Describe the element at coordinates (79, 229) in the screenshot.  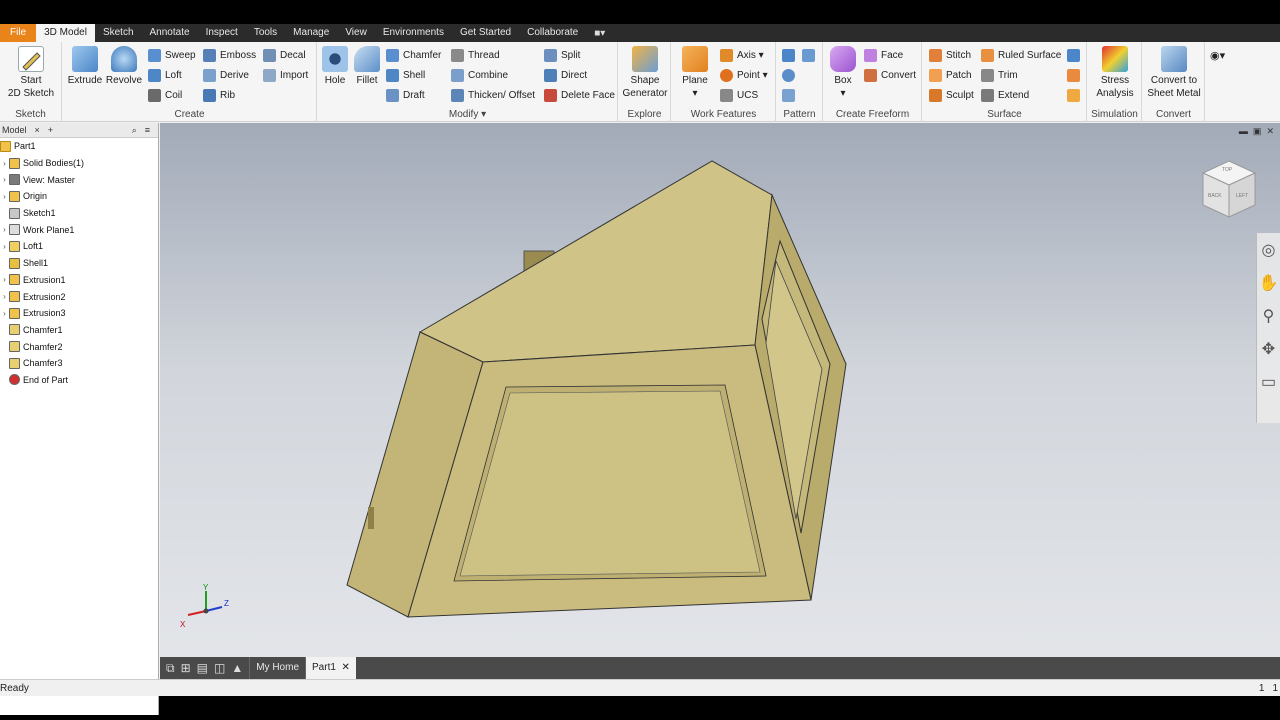
I see `tree-item: › Work Plane1` at that location.